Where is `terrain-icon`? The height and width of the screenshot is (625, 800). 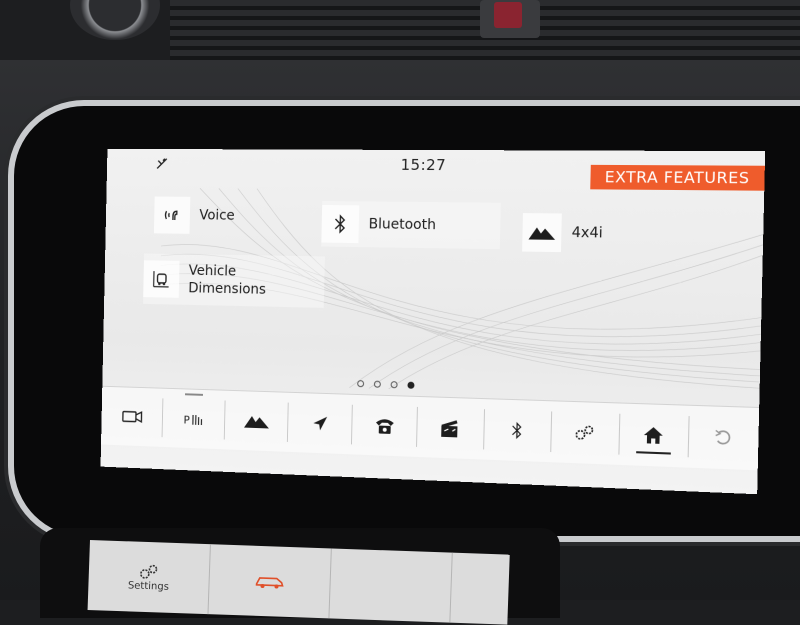
terrain-icon is located at coordinates (256, 421).